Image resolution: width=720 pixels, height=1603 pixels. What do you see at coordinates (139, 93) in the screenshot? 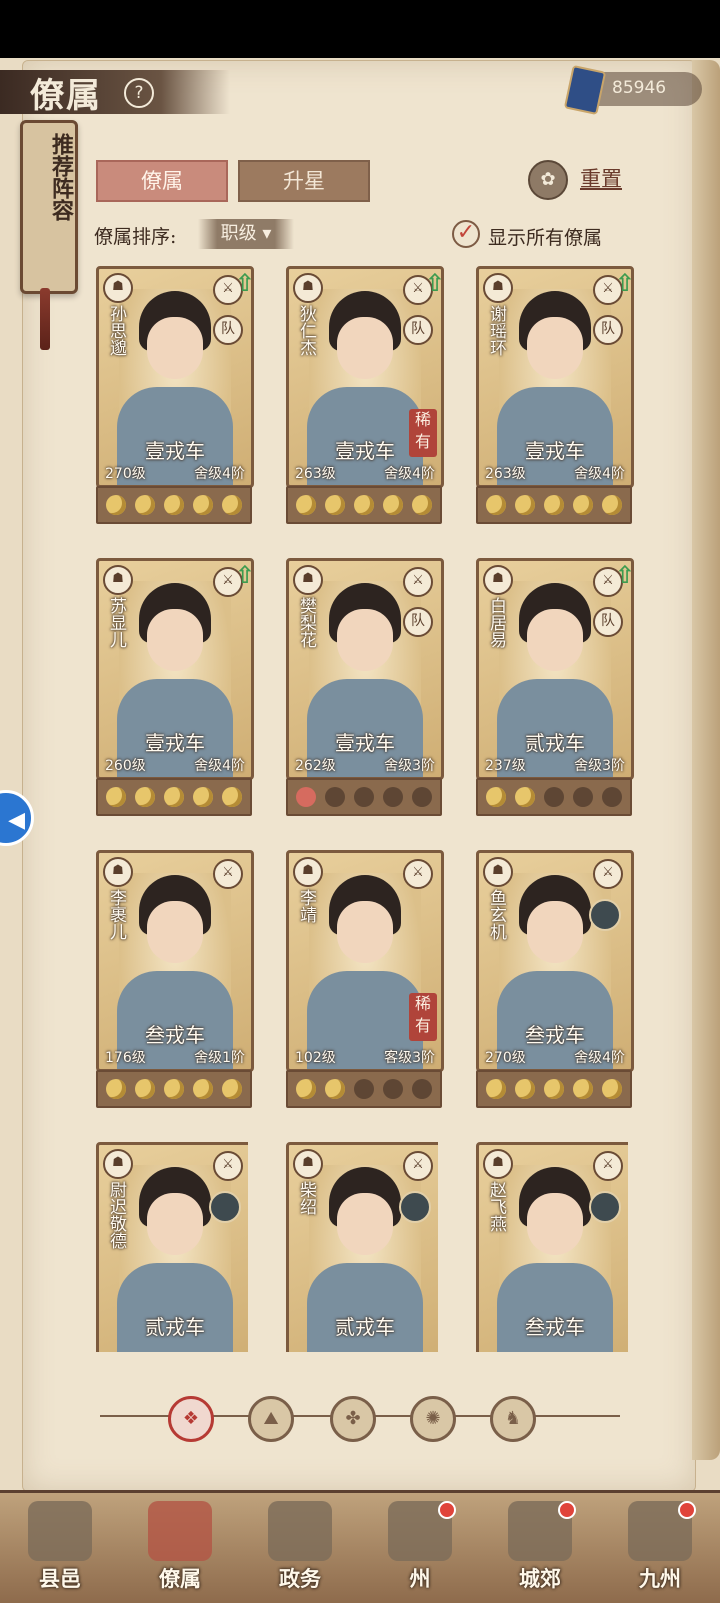
I see `help-icon: ?` at bounding box center [139, 93].